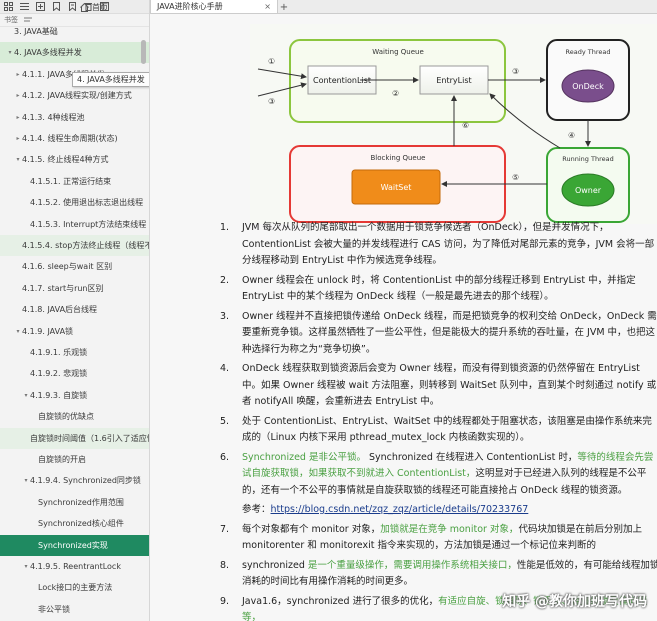 The width and height of the screenshot is (657, 621). What do you see at coordinates (225, 316) in the screenshot?
I see `item-number: 3.` at bounding box center [225, 316].